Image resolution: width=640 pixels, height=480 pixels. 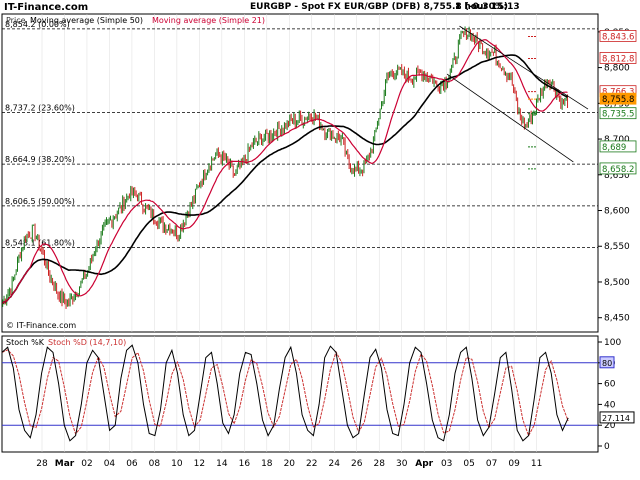 I want to click on x-tick-label: 11, so click(x=536, y=464).